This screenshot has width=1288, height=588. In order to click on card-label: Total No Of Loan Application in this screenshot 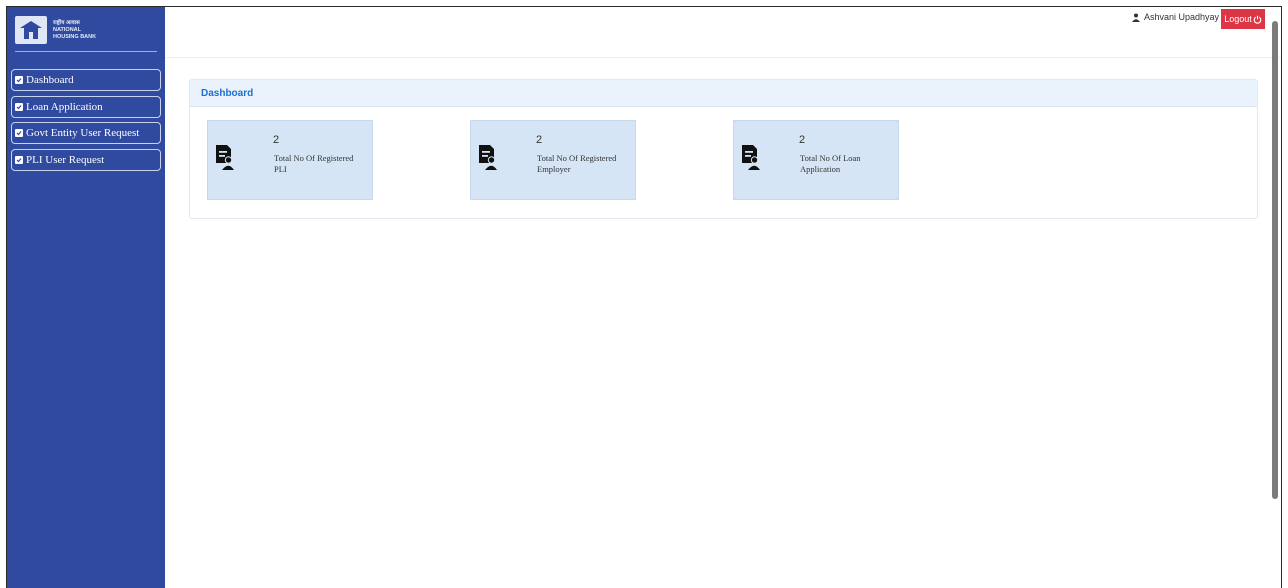, I will do `click(830, 163)`.